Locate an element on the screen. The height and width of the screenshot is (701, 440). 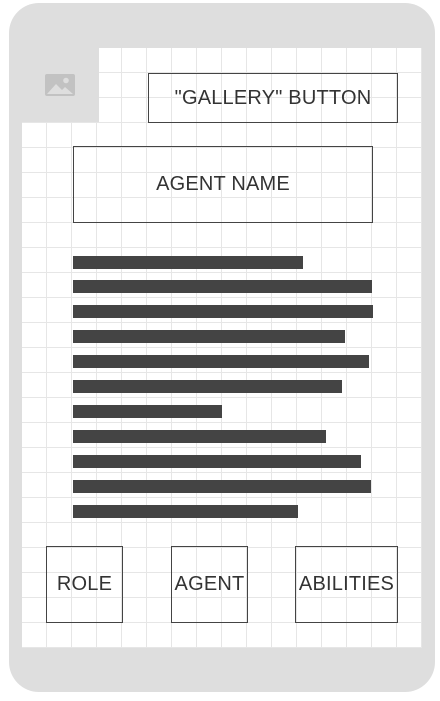
tab-abilities: ABILITIES is located at coordinates (346, 584).